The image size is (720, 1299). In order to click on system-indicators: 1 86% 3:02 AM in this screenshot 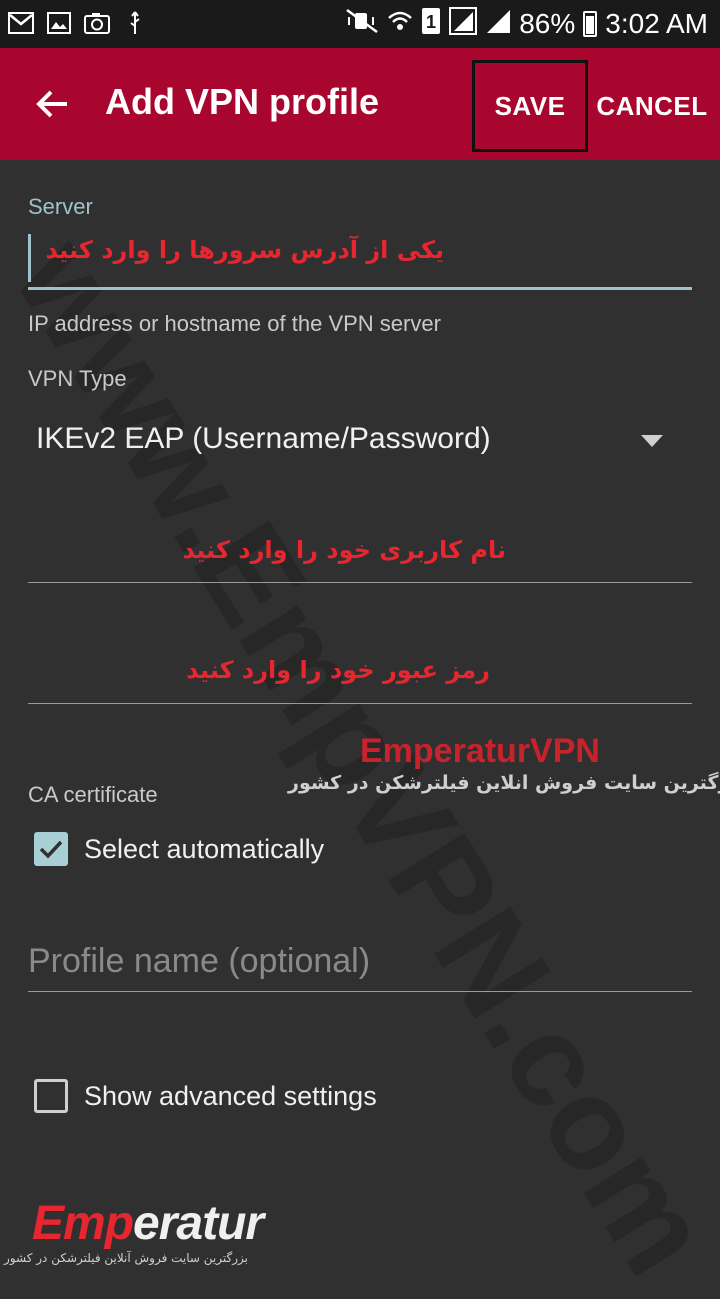, I will do `click(526, 24)`.